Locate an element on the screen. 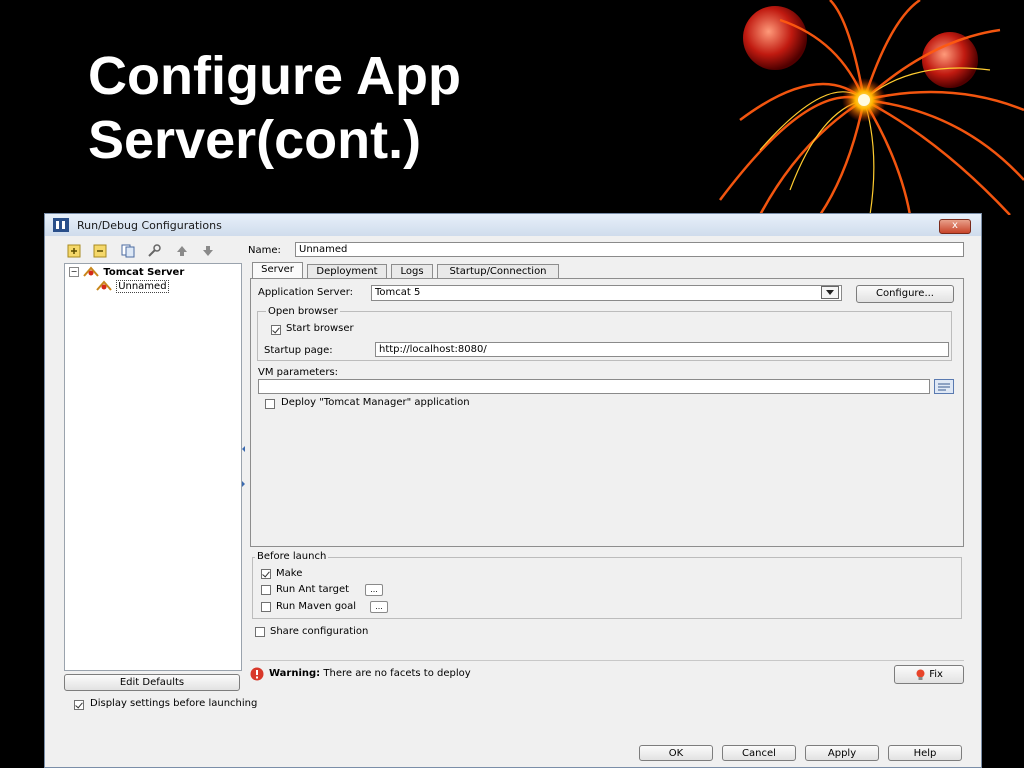 This screenshot has height=768, width=1024. start-browser-checkbox is located at coordinates (276, 330).